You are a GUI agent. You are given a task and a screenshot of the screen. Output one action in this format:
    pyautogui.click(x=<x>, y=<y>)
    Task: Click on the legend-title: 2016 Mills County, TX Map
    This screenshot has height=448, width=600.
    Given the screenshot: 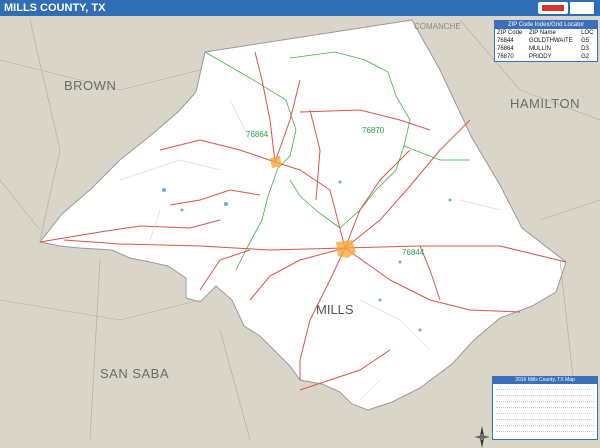 What is the action you would take?
    pyautogui.click(x=545, y=380)
    